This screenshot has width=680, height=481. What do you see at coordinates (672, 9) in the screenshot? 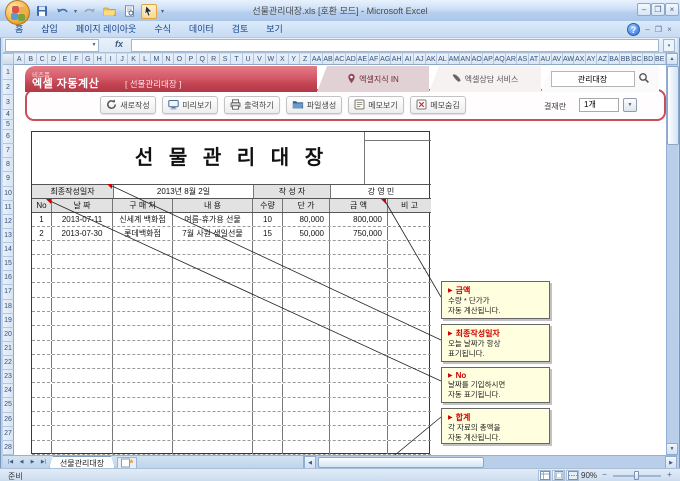
I see `close-button: ×` at bounding box center [672, 9].